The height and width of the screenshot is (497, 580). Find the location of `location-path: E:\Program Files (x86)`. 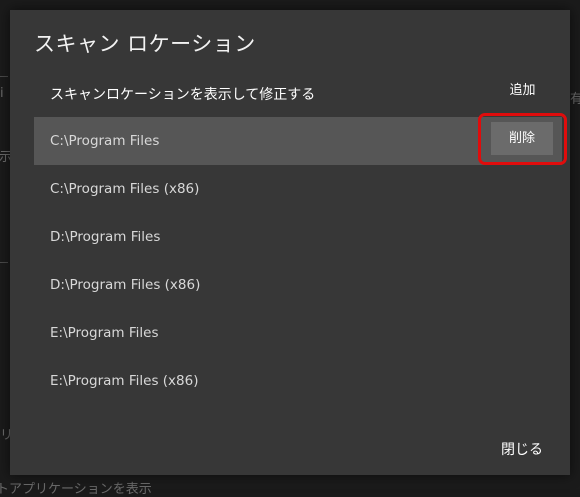

location-path: E:\Program Files (x86) is located at coordinates (124, 381).